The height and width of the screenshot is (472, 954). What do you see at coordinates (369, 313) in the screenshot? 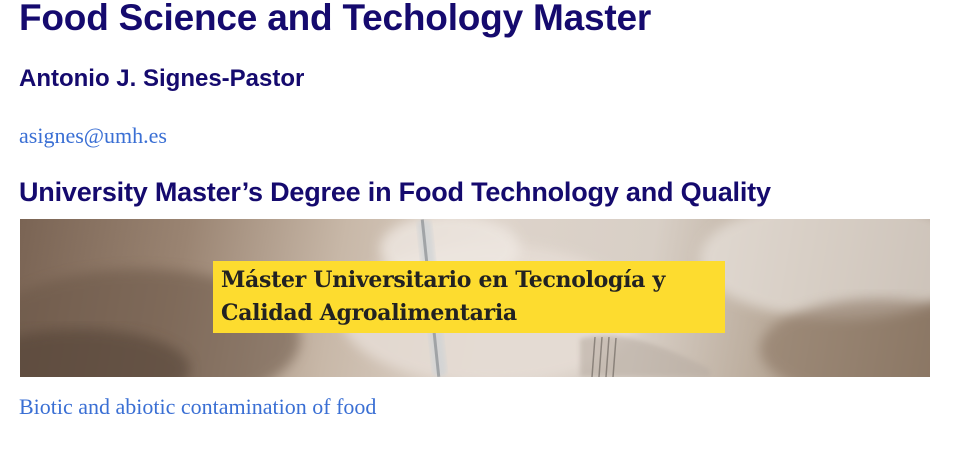
I see `banner-caption-line-2: Calidad Agroalimentaria` at bounding box center [369, 313].